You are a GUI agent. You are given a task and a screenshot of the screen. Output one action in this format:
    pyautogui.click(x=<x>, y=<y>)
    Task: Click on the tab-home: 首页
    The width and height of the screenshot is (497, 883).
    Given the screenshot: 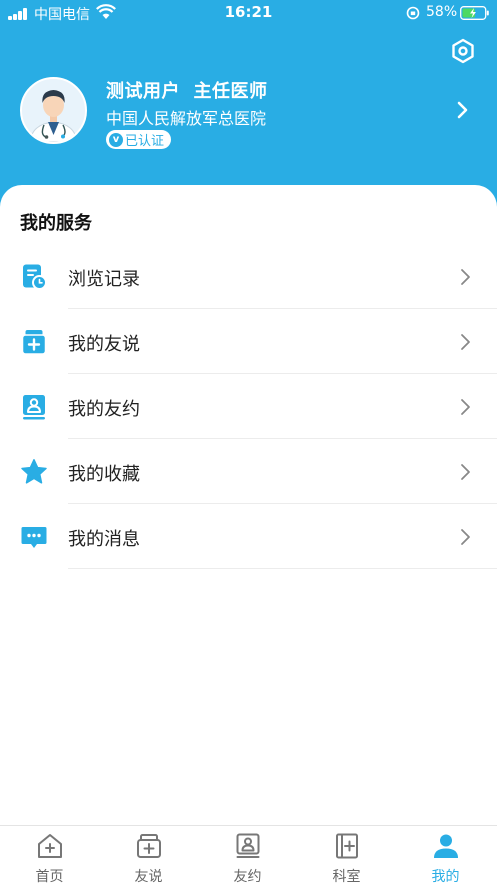 What is the action you would take?
    pyautogui.click(x=49, y=854)
    